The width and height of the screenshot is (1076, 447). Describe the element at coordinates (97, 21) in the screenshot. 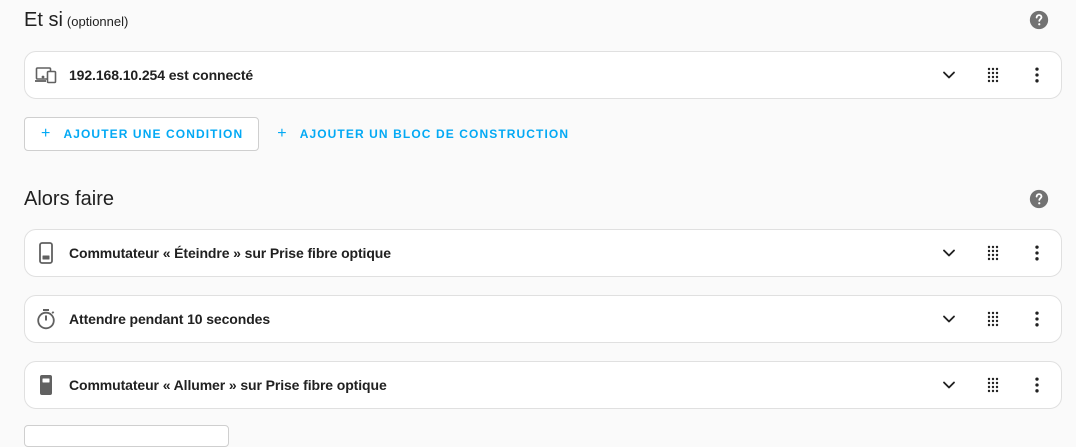

I see `if-optional-text: (optionnel)` at that location.